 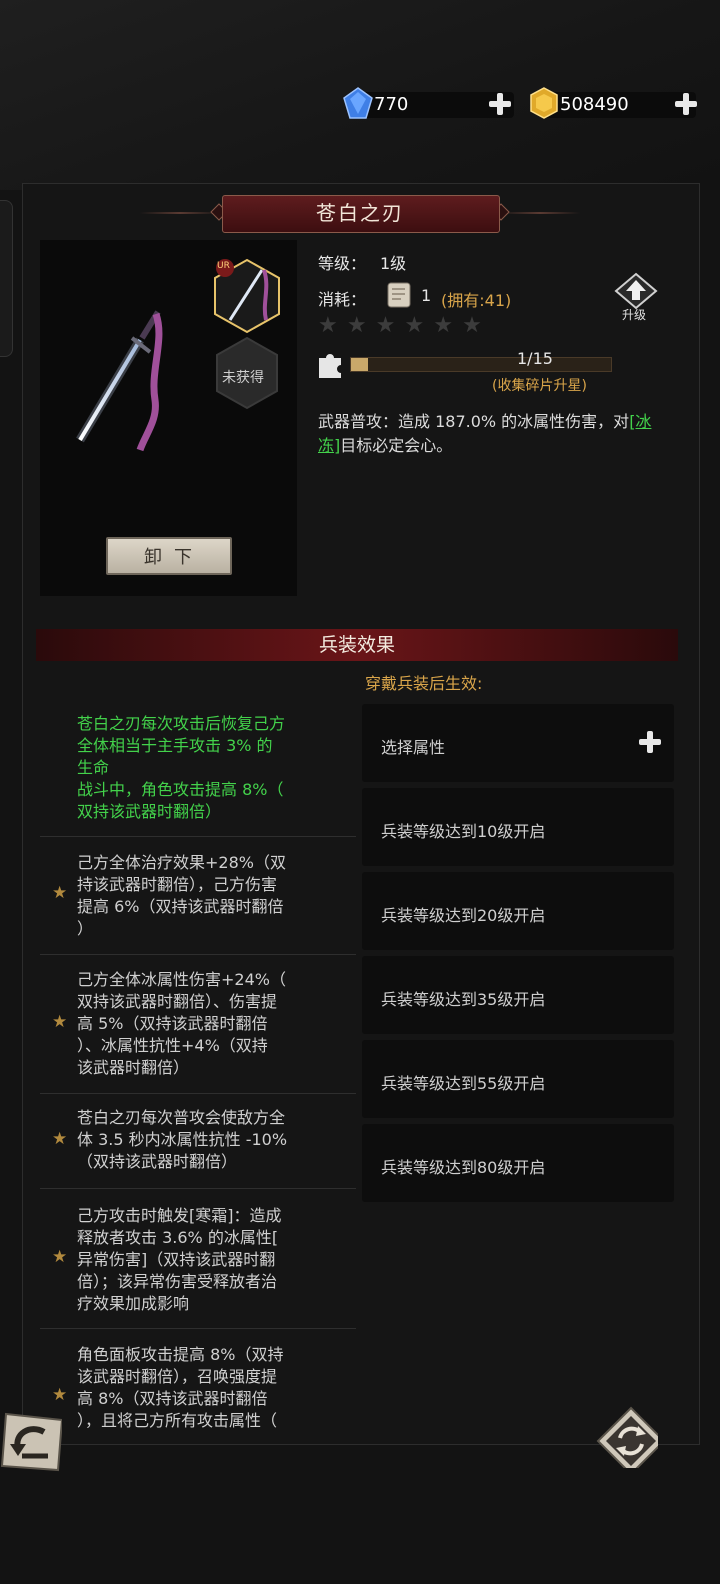 What do you see at coordinates (157, 1161) in the screenshot?
I see `effect-line: （双持该武器时翻倍）` at bounding box center [157, 1161].